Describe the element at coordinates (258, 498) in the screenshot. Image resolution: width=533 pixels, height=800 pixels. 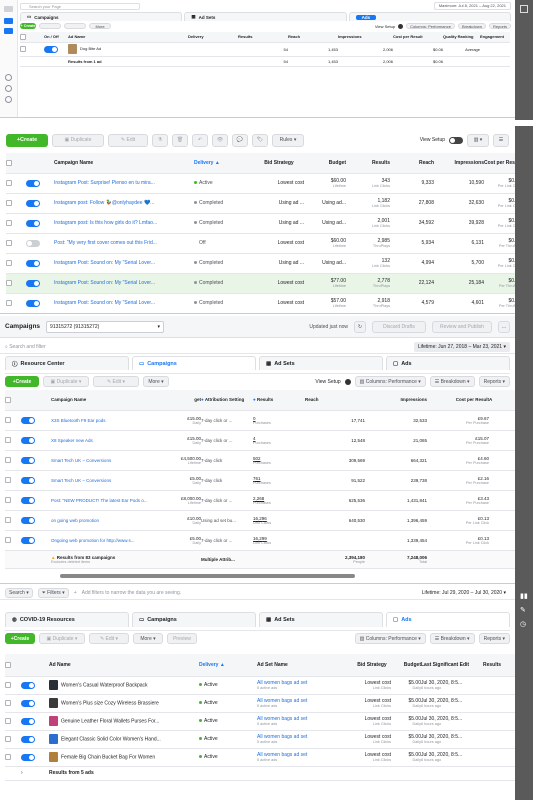
I see `results-value: 2,268` at that location.